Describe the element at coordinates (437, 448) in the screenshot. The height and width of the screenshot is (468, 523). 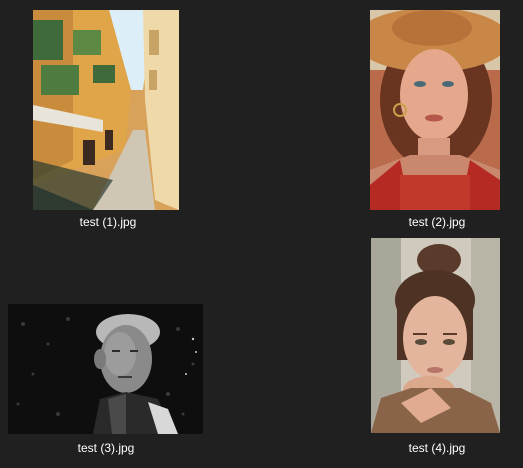
I see `file-name-label: test (4).jpg` at that location.